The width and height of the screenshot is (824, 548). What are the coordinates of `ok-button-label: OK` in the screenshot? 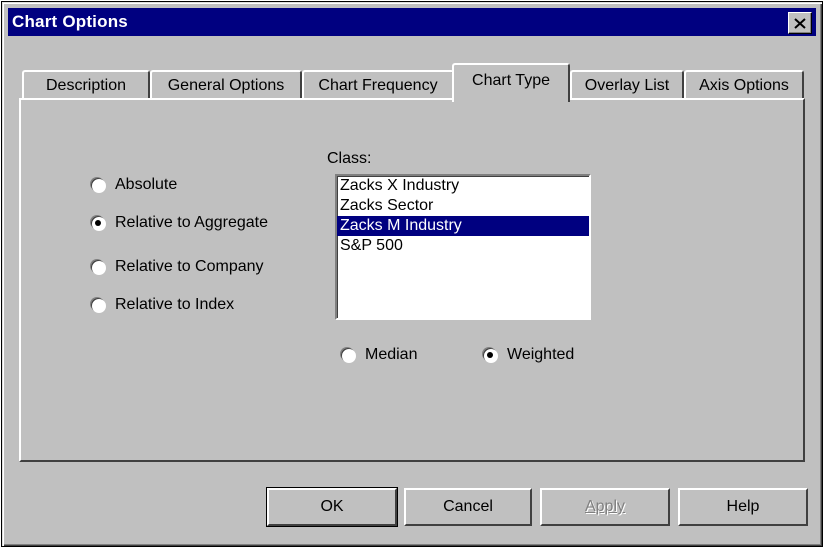 It's located at (332, 506).